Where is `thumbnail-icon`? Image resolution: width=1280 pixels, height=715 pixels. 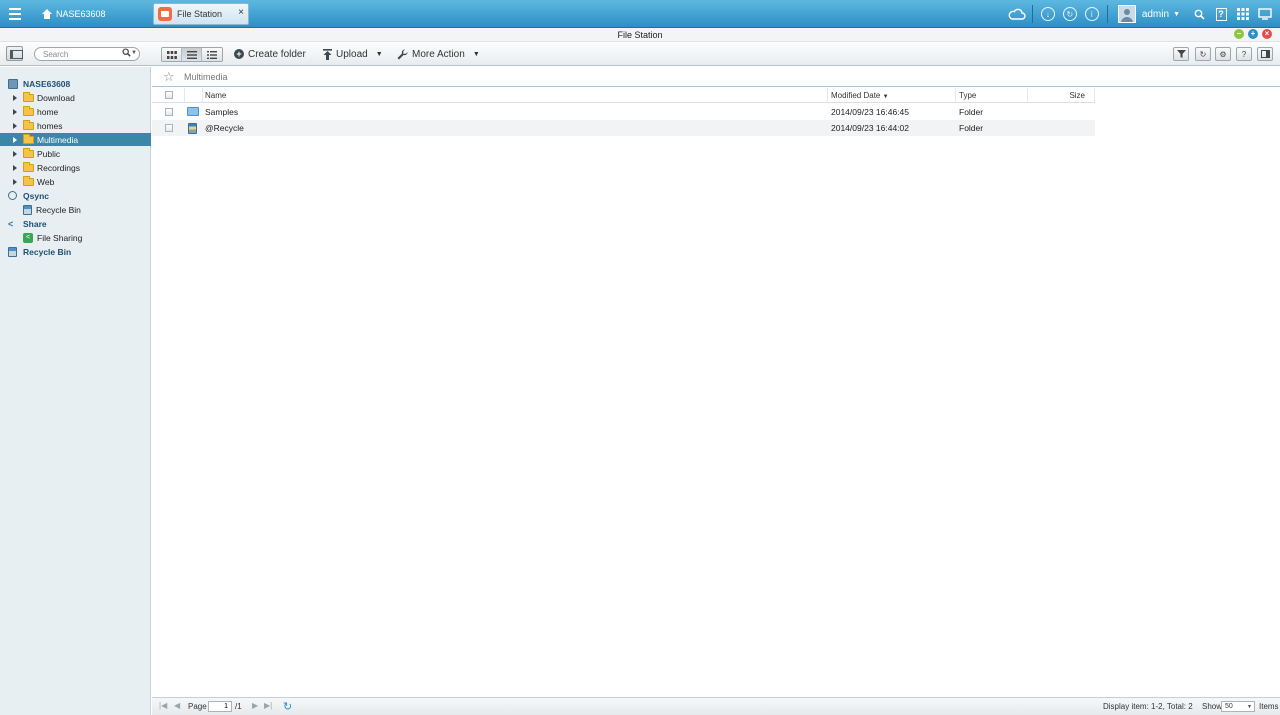 thumbnail-icon is located at coordinates (171, 54).